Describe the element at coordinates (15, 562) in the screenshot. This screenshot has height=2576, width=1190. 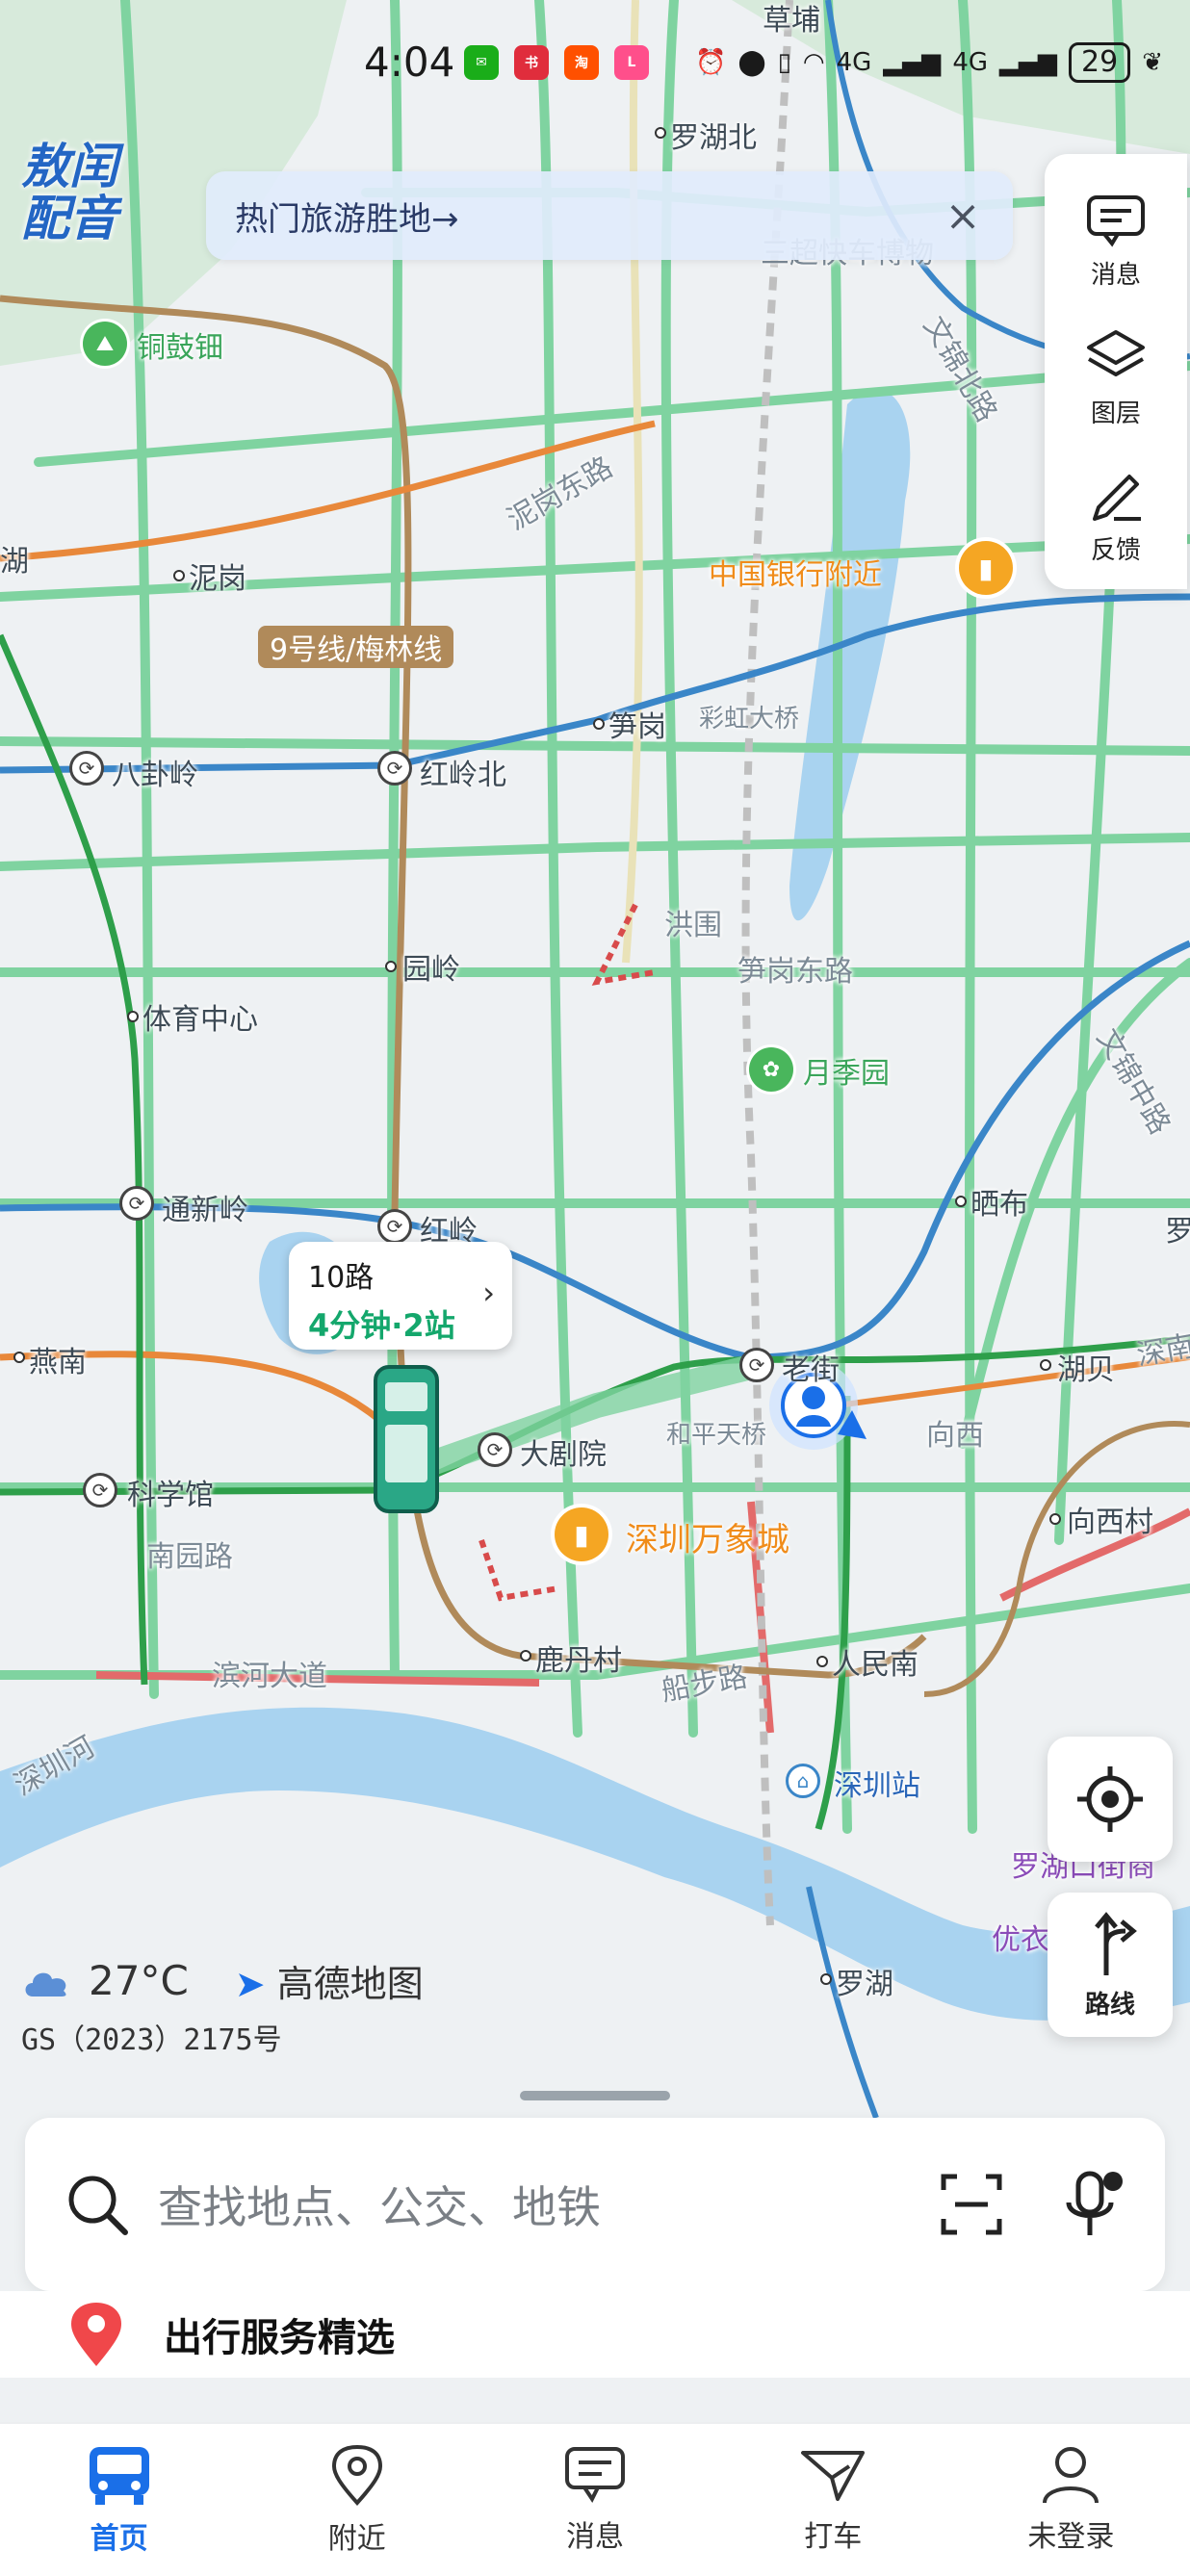
I see `map-label: 湖` at that location.